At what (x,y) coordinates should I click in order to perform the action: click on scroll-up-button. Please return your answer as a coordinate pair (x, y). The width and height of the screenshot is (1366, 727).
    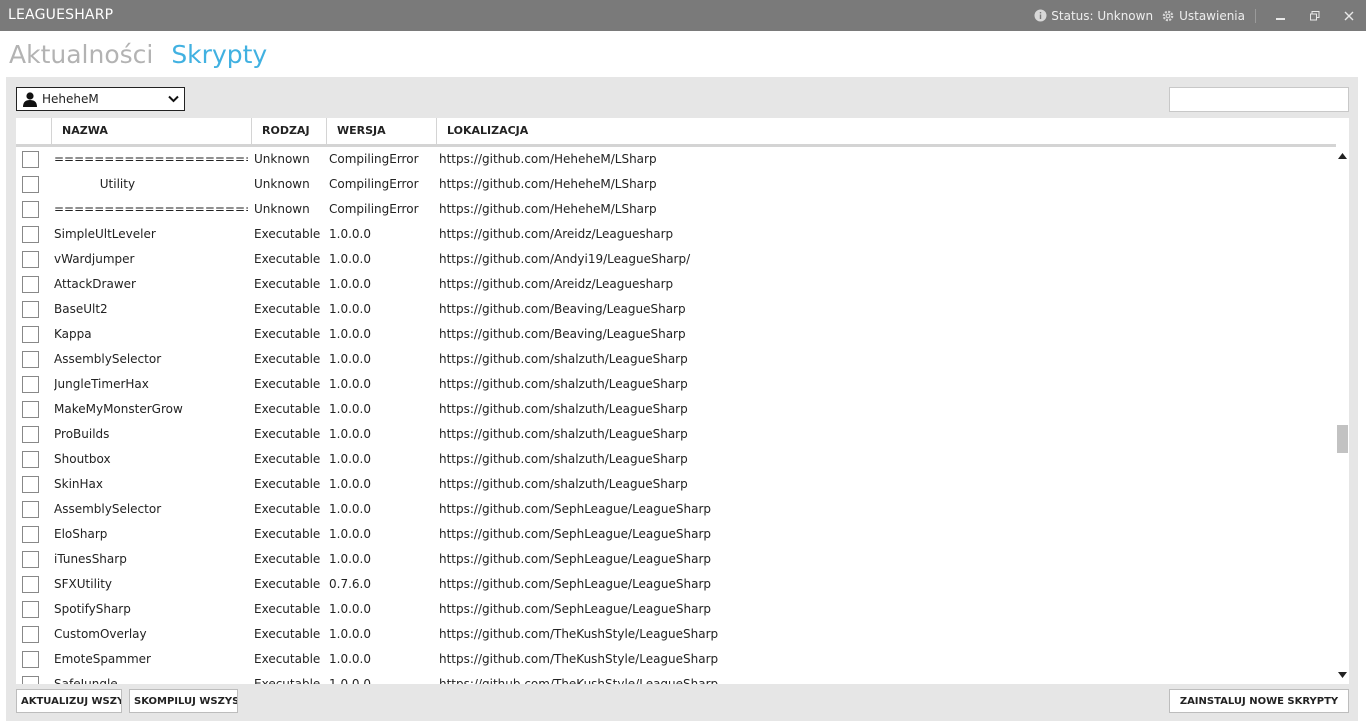
    Looking at the image, I should click on (1342, 156).